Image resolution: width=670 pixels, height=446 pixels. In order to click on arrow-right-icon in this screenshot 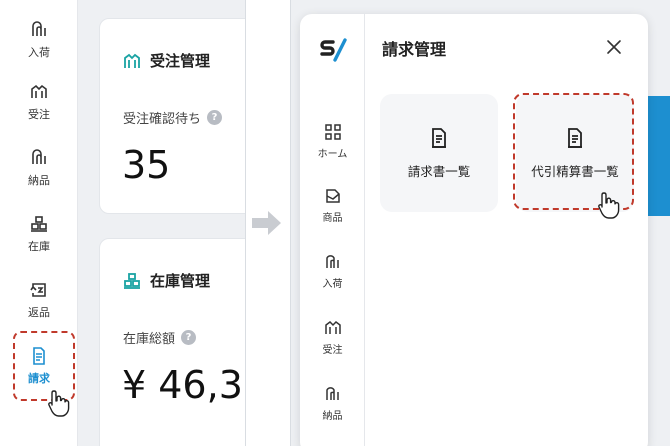, I will do `click(266, 223)`.